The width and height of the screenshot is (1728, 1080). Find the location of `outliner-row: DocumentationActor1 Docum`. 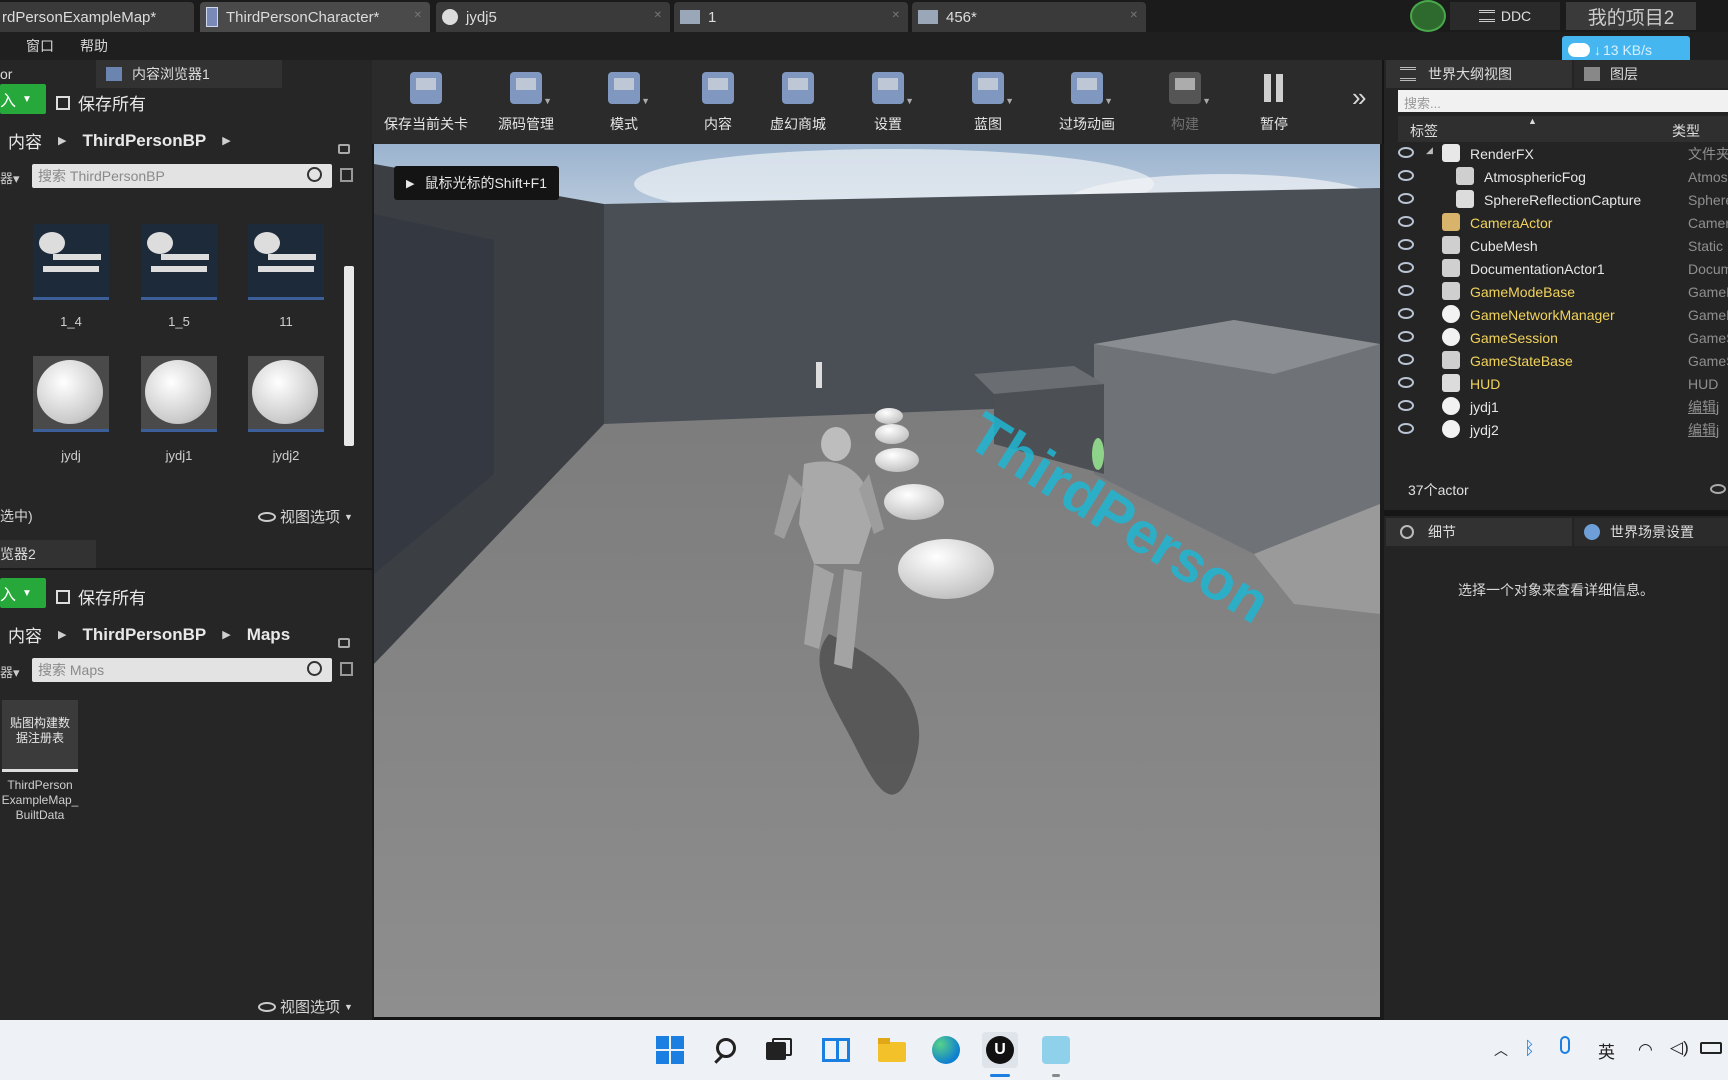

outliner-row: DocumentationActor1 Docum is located at coordinates (1556, 268).